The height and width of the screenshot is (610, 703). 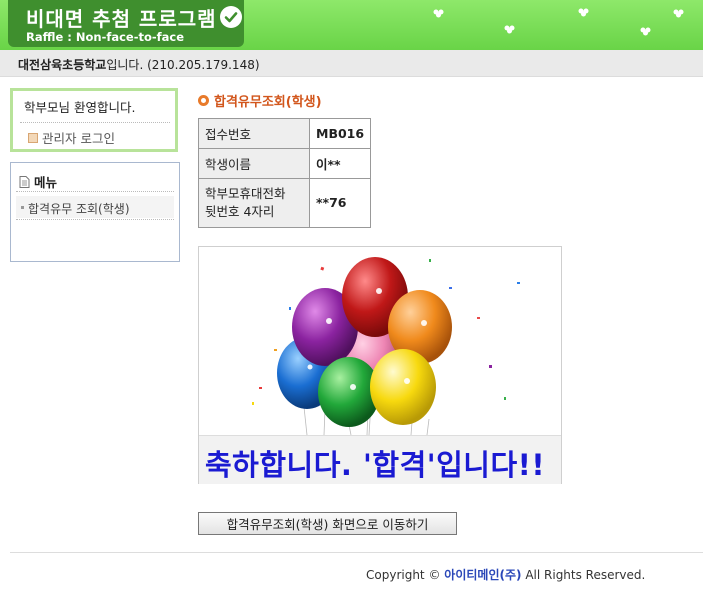 I want to click on table-label: 접수번호, so click(x=254, y=133).